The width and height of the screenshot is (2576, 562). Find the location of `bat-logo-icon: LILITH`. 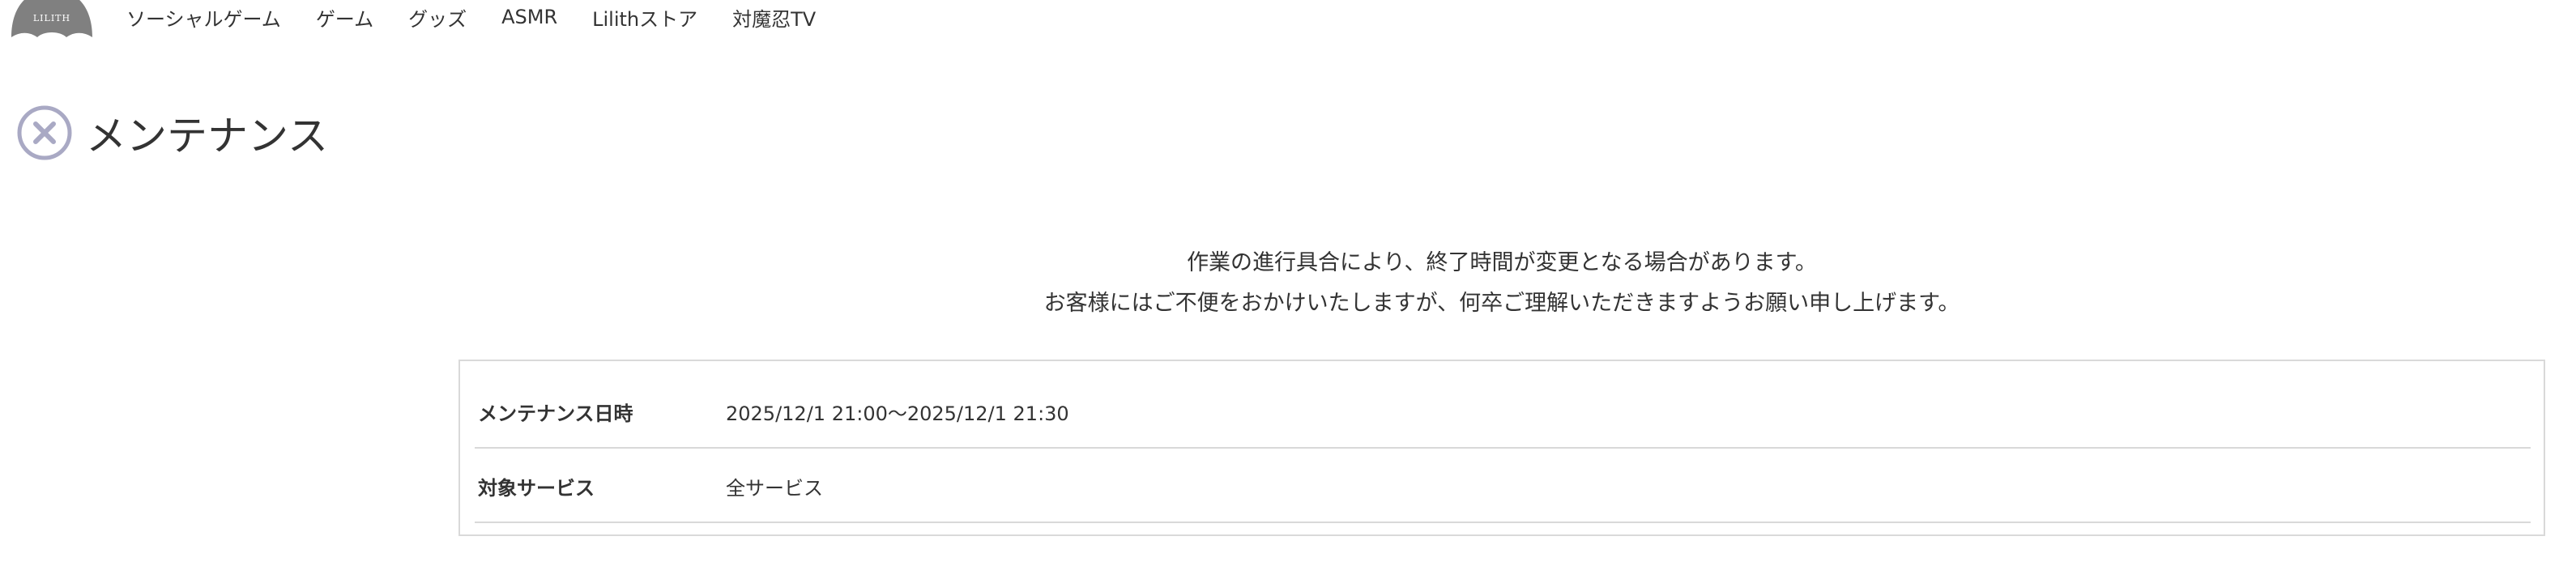

bat-logo-icon: LILITH is located at coordinates (51, 18).